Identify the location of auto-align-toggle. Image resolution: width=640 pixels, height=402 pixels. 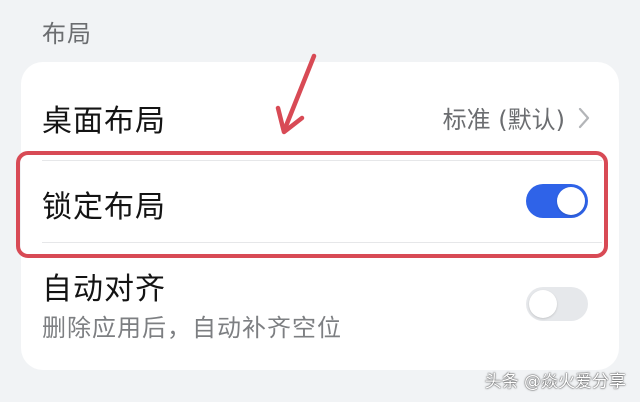
(557, 304).